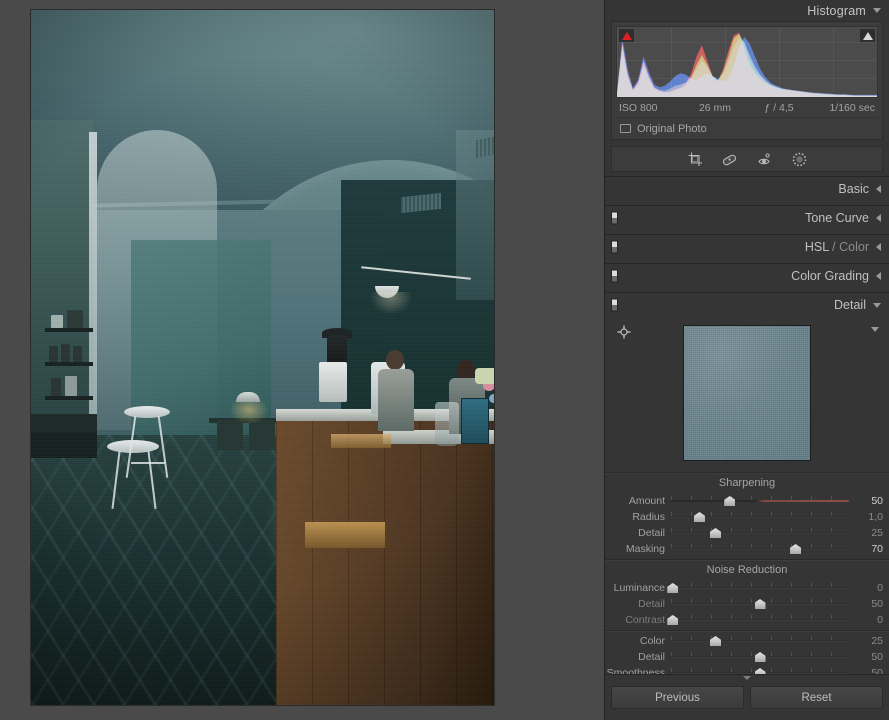 The height and width of the screenshot is (720, 889). Describe the element at coordinates (677, 697) in the screenshot. I see `previous-button: Previous` at that location.